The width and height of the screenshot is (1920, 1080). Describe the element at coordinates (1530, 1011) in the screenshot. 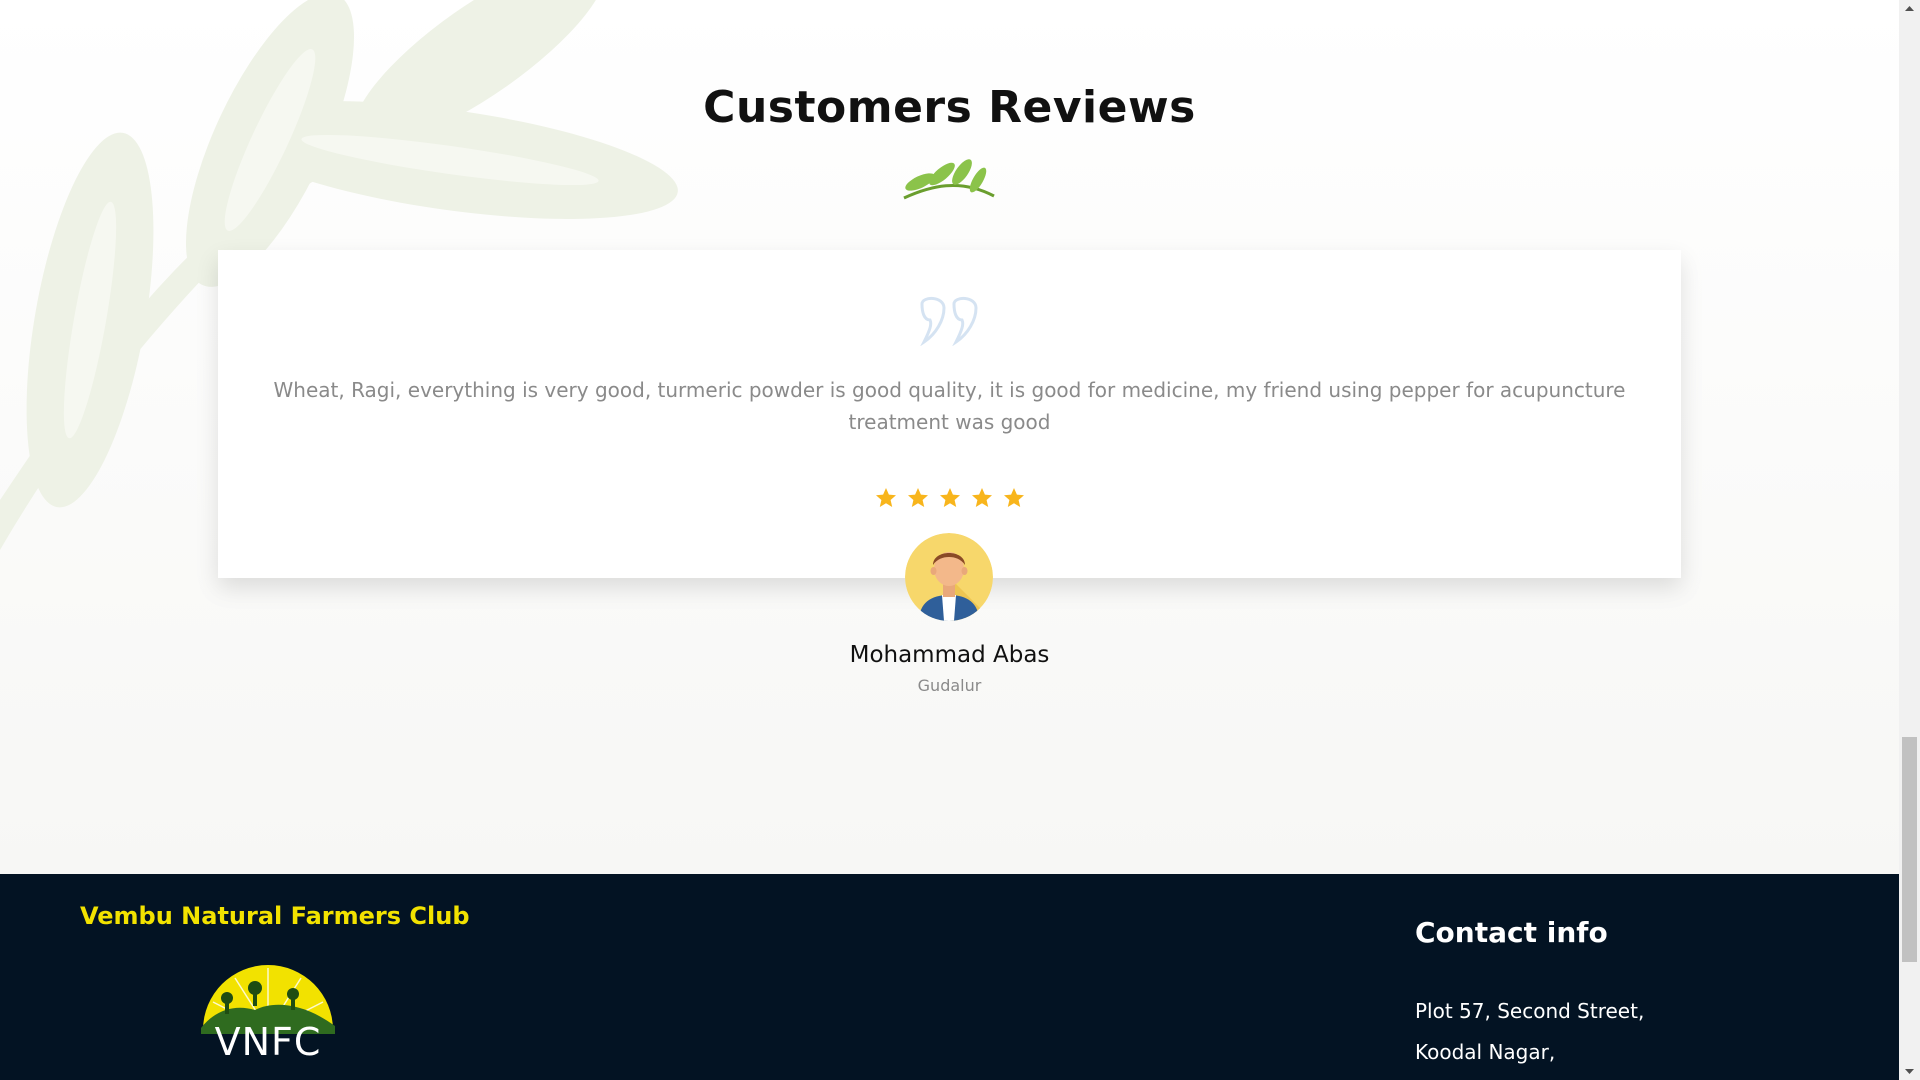

I see `contact-address-line: Plot 57, Second Street,` at that location.